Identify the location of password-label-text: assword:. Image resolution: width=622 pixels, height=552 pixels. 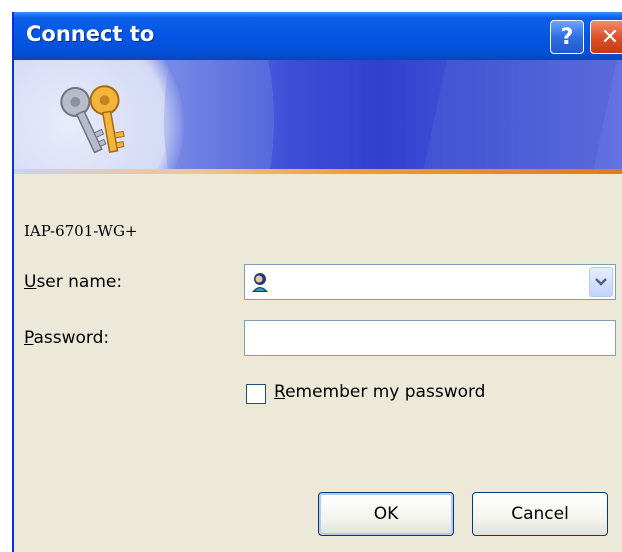
(71, 338).